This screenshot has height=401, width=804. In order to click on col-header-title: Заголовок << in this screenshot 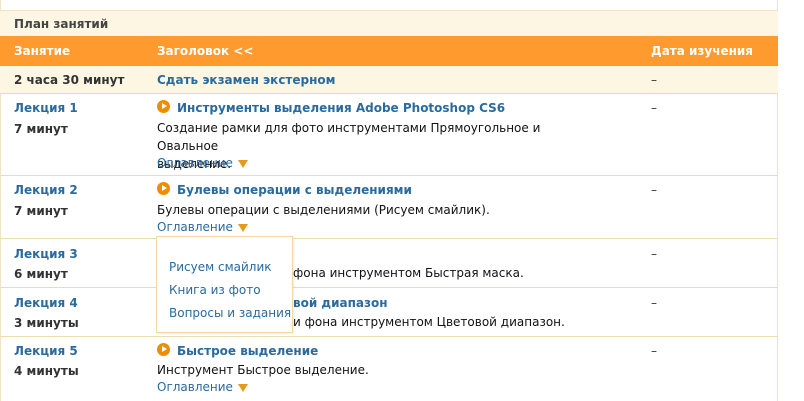, I will do `click(205, 51)`.